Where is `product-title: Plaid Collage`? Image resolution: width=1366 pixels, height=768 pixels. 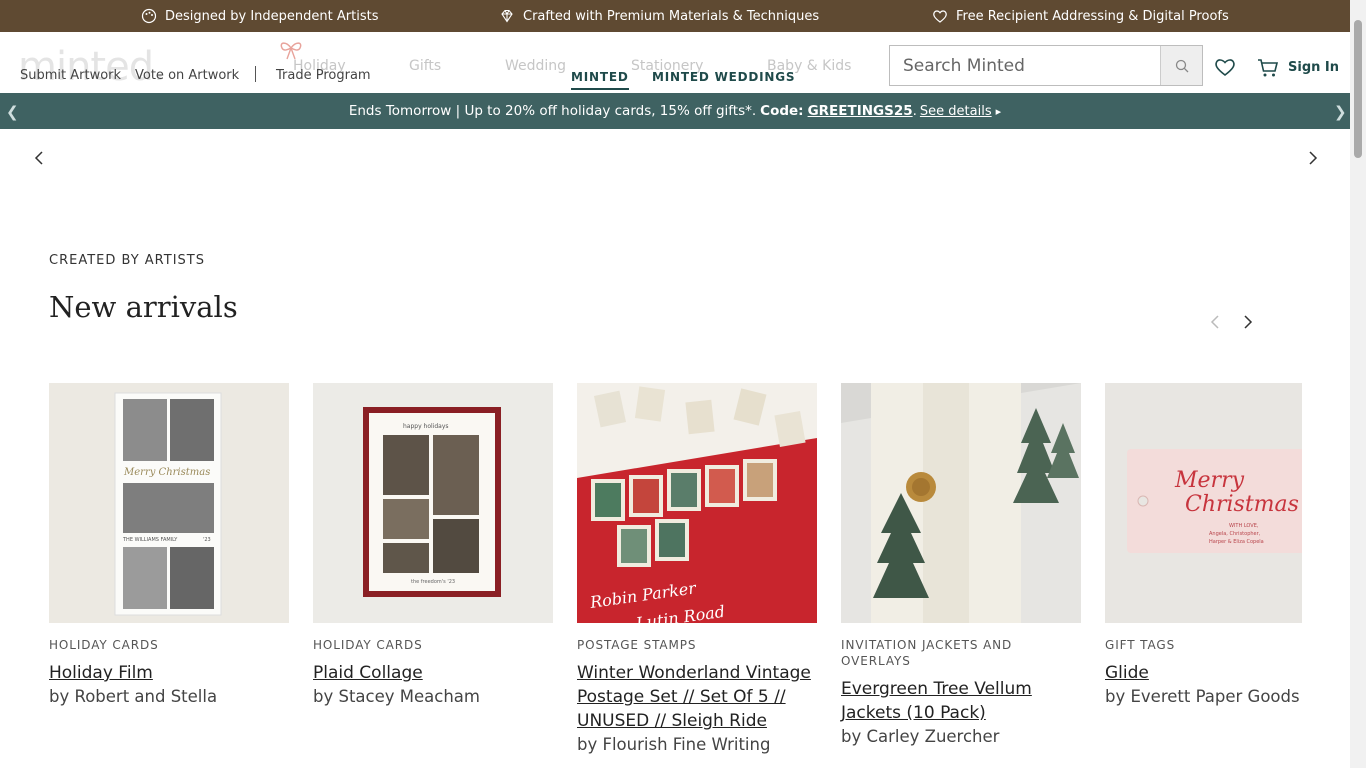
product-title: Plaid Collage is located at coordinates (433, 673).